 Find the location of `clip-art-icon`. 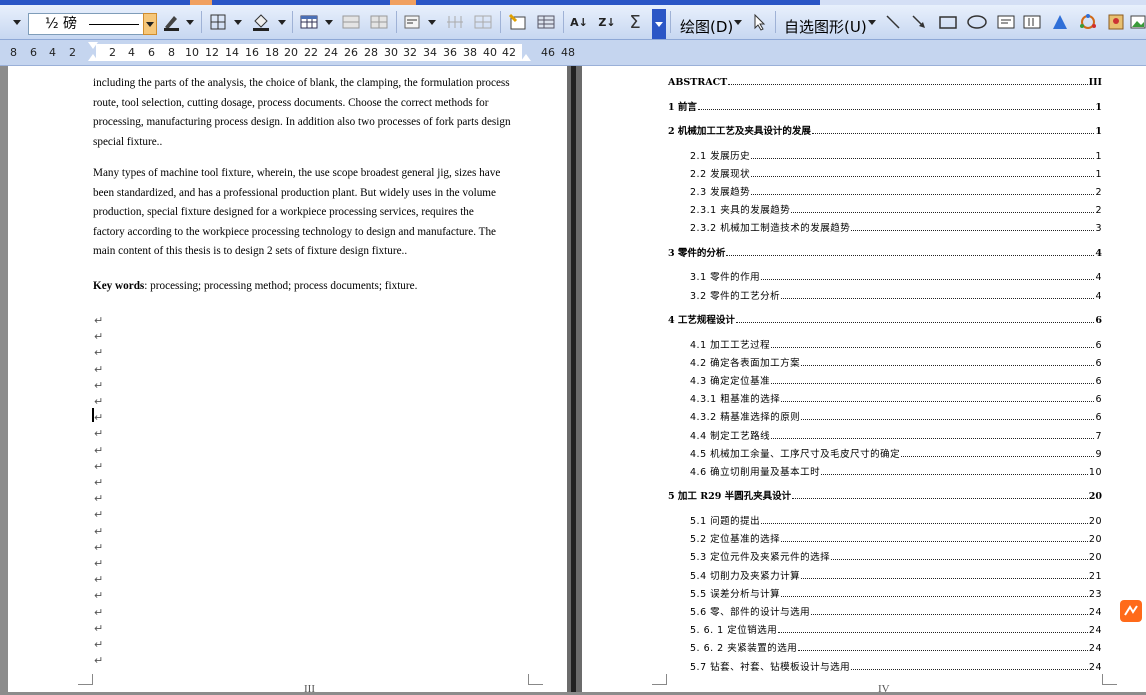

clip-art-icon is located at coordinates (1116, 22).